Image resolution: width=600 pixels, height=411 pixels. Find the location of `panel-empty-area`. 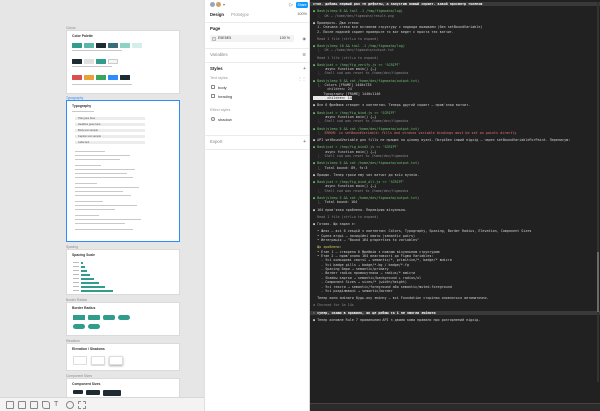

panel-empty-area is located at coordinates (257, 280).